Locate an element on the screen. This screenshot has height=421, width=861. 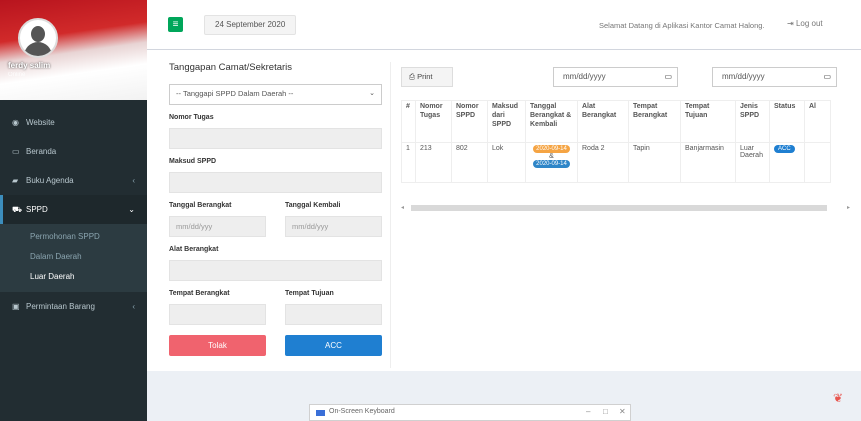
sidebar-item-buku-agenda: ▰ Buku Agenda ‹ is located at coordinates (73, 180).